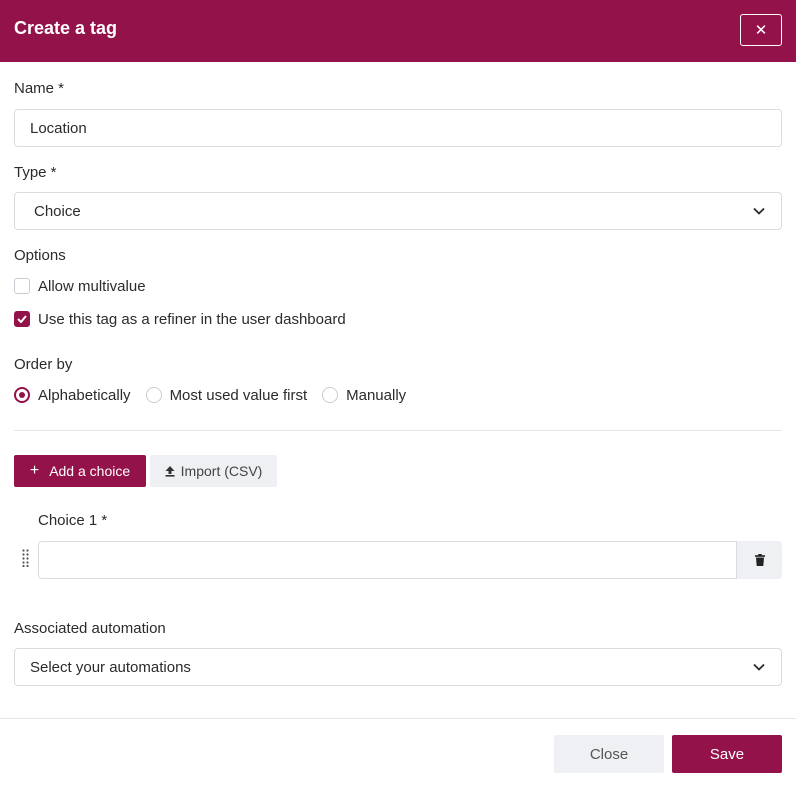  What do you see at coordinates (84, 395) in the screenshot?
I see `order-alphabetically-label: Alphabetically` at bounding box center [84, 395].